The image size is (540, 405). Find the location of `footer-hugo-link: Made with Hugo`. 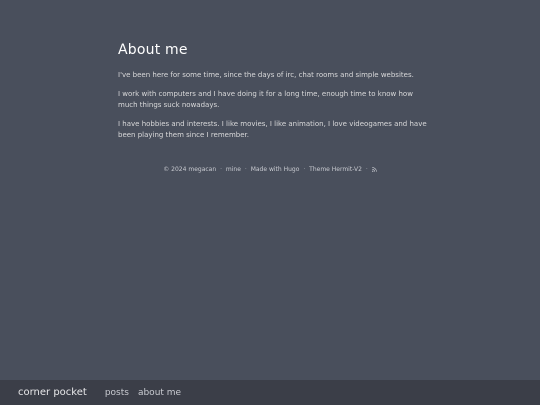

footer-hugo-link: Made with Hugo is located at coordinates (275, 169).